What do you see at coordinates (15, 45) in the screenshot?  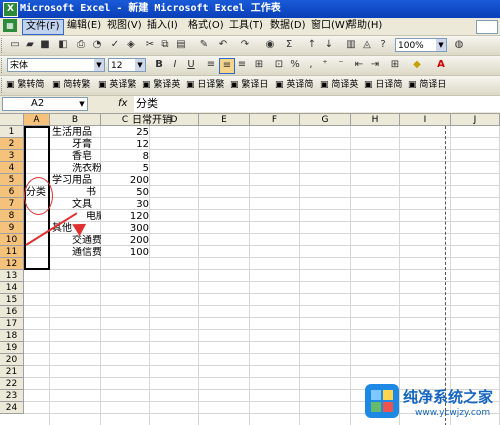 I see `new-icon: ▭` at bounding box center [15, 45].